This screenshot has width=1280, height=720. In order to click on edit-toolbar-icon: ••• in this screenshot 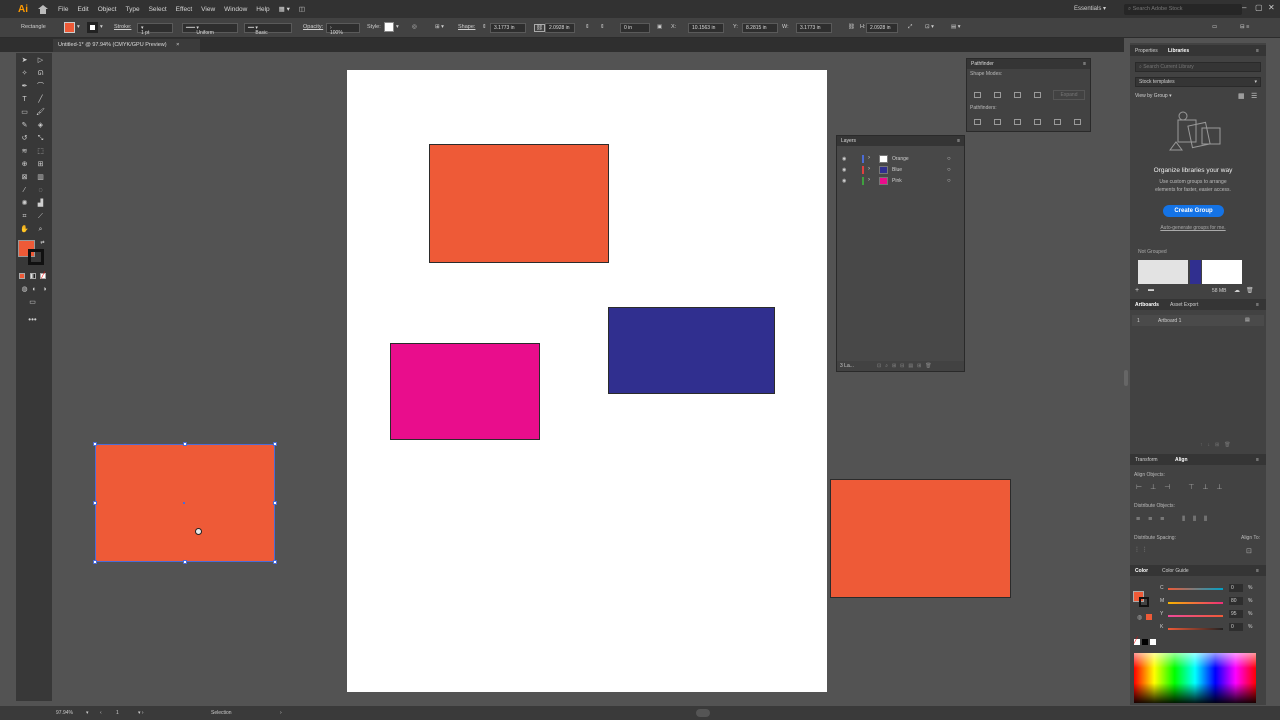, I will do `click(32, 319)`.